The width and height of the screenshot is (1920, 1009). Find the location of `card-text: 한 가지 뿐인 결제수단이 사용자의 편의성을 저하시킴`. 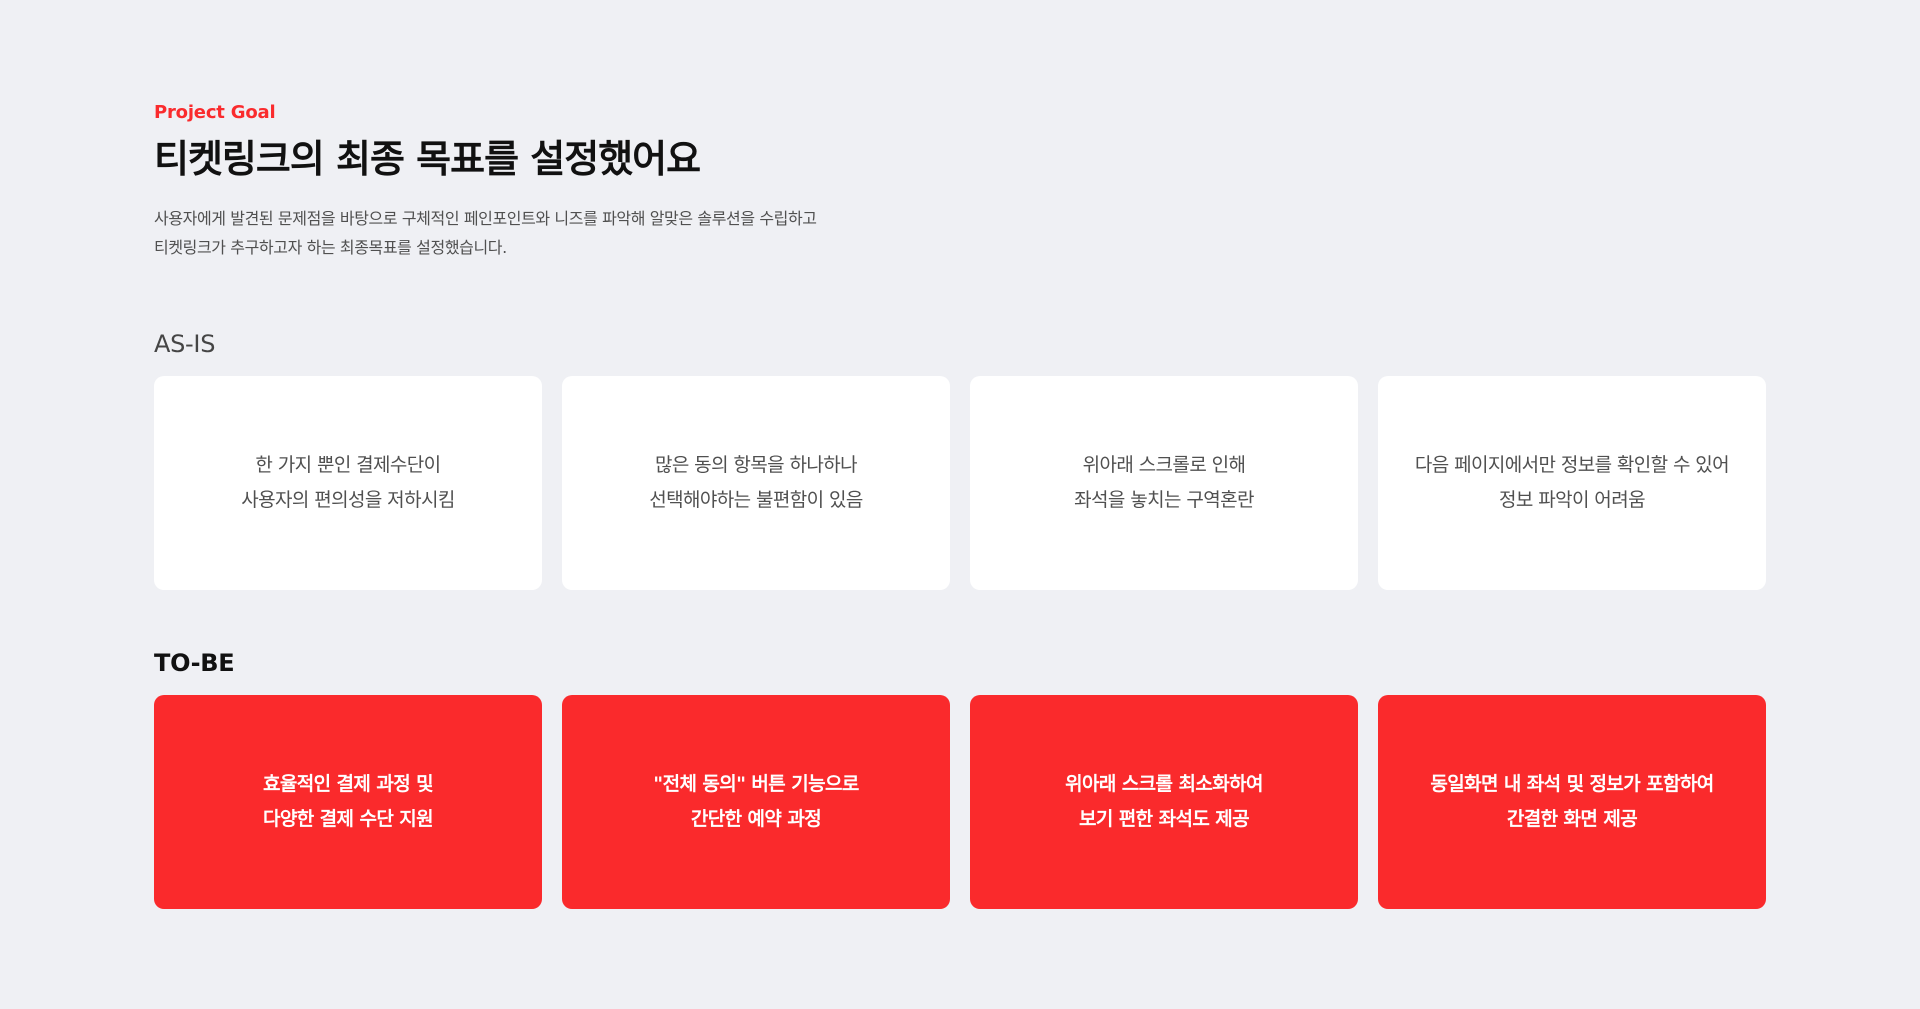

card-text: 한 가지 뿐인 결제수단이 사용자의 편의성을 저하시킴 is located at coordinates (348, 483).